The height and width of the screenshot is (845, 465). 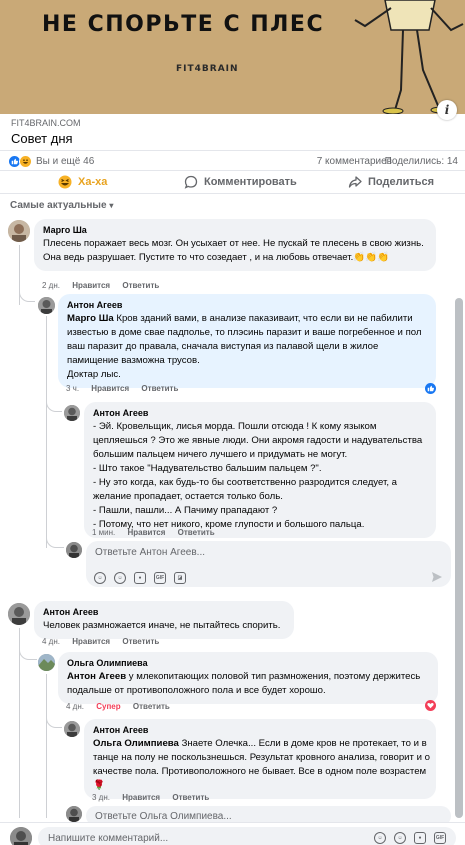 What do you see at coordinates (51, 285) in the screenshot?
I see `comment-time: 2 дн.` at bounding box center [51, 285].